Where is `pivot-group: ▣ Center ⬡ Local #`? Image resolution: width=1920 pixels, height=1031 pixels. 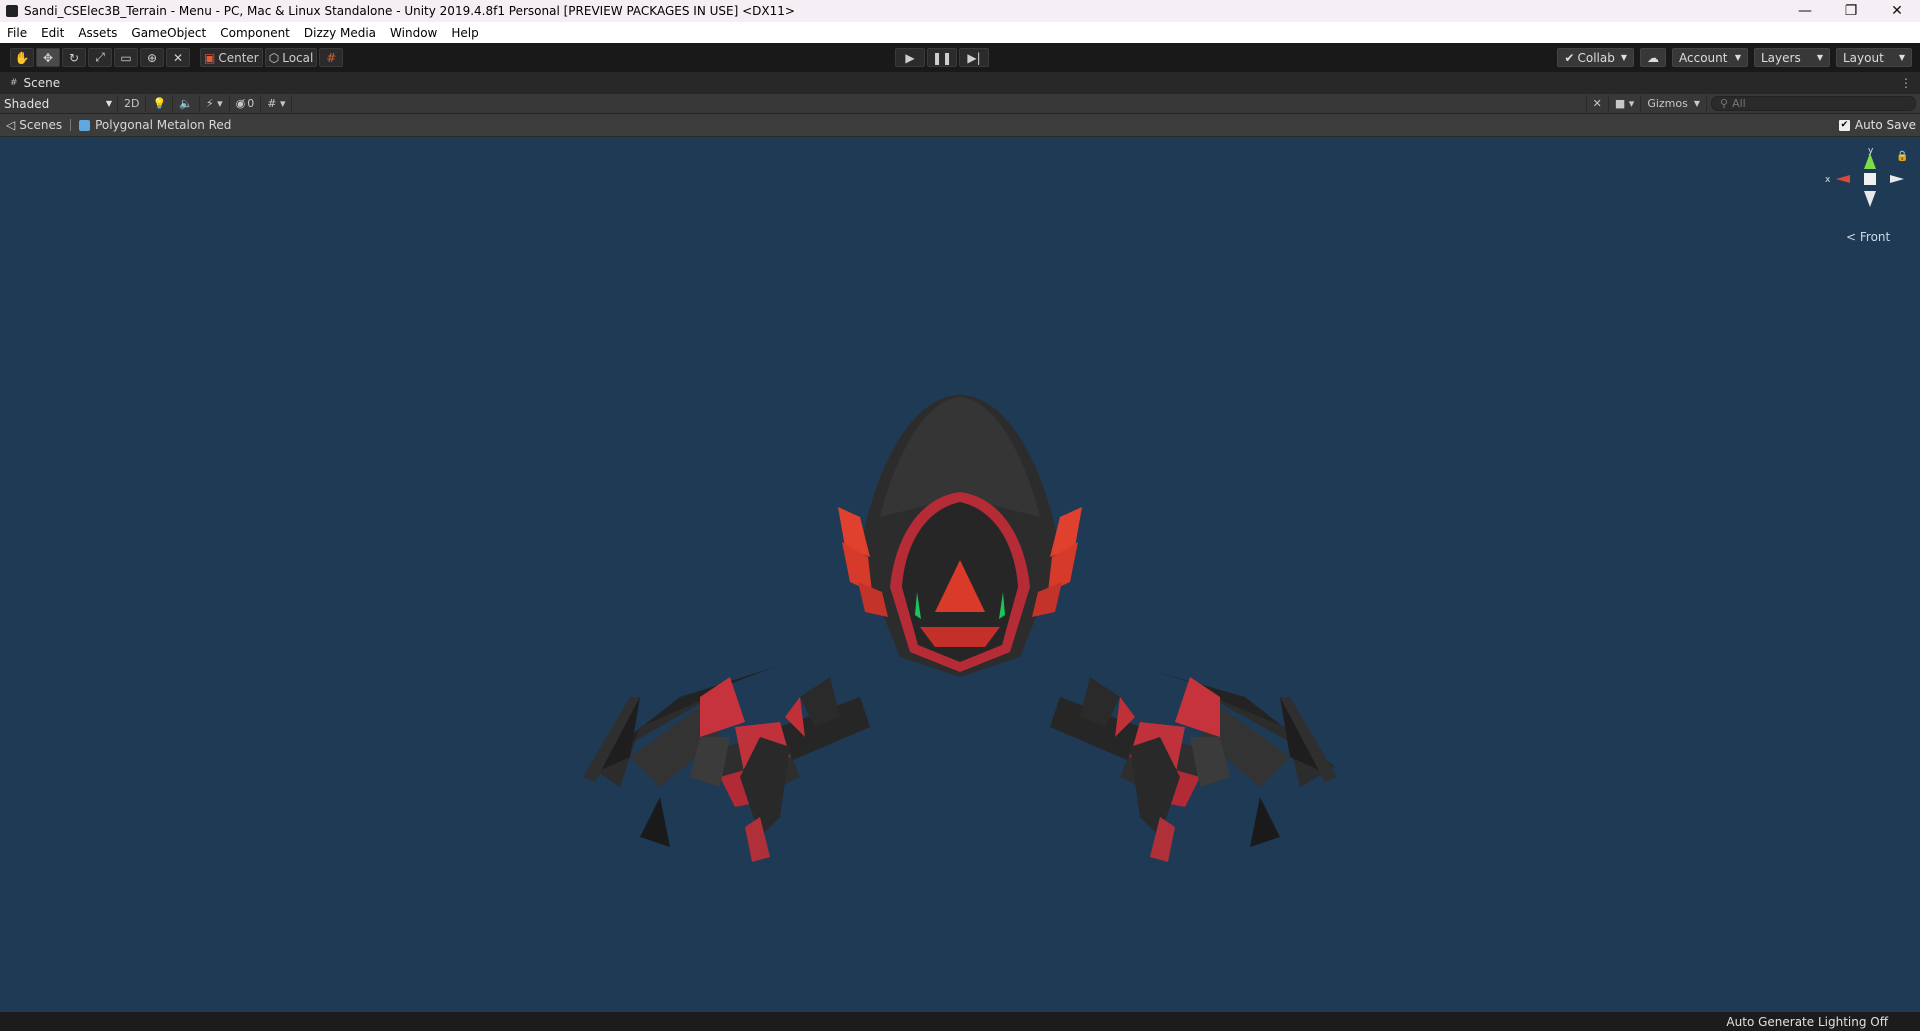 pivot-group: ▣ Center ⬡ Local # is located at coordinates (271, 57).